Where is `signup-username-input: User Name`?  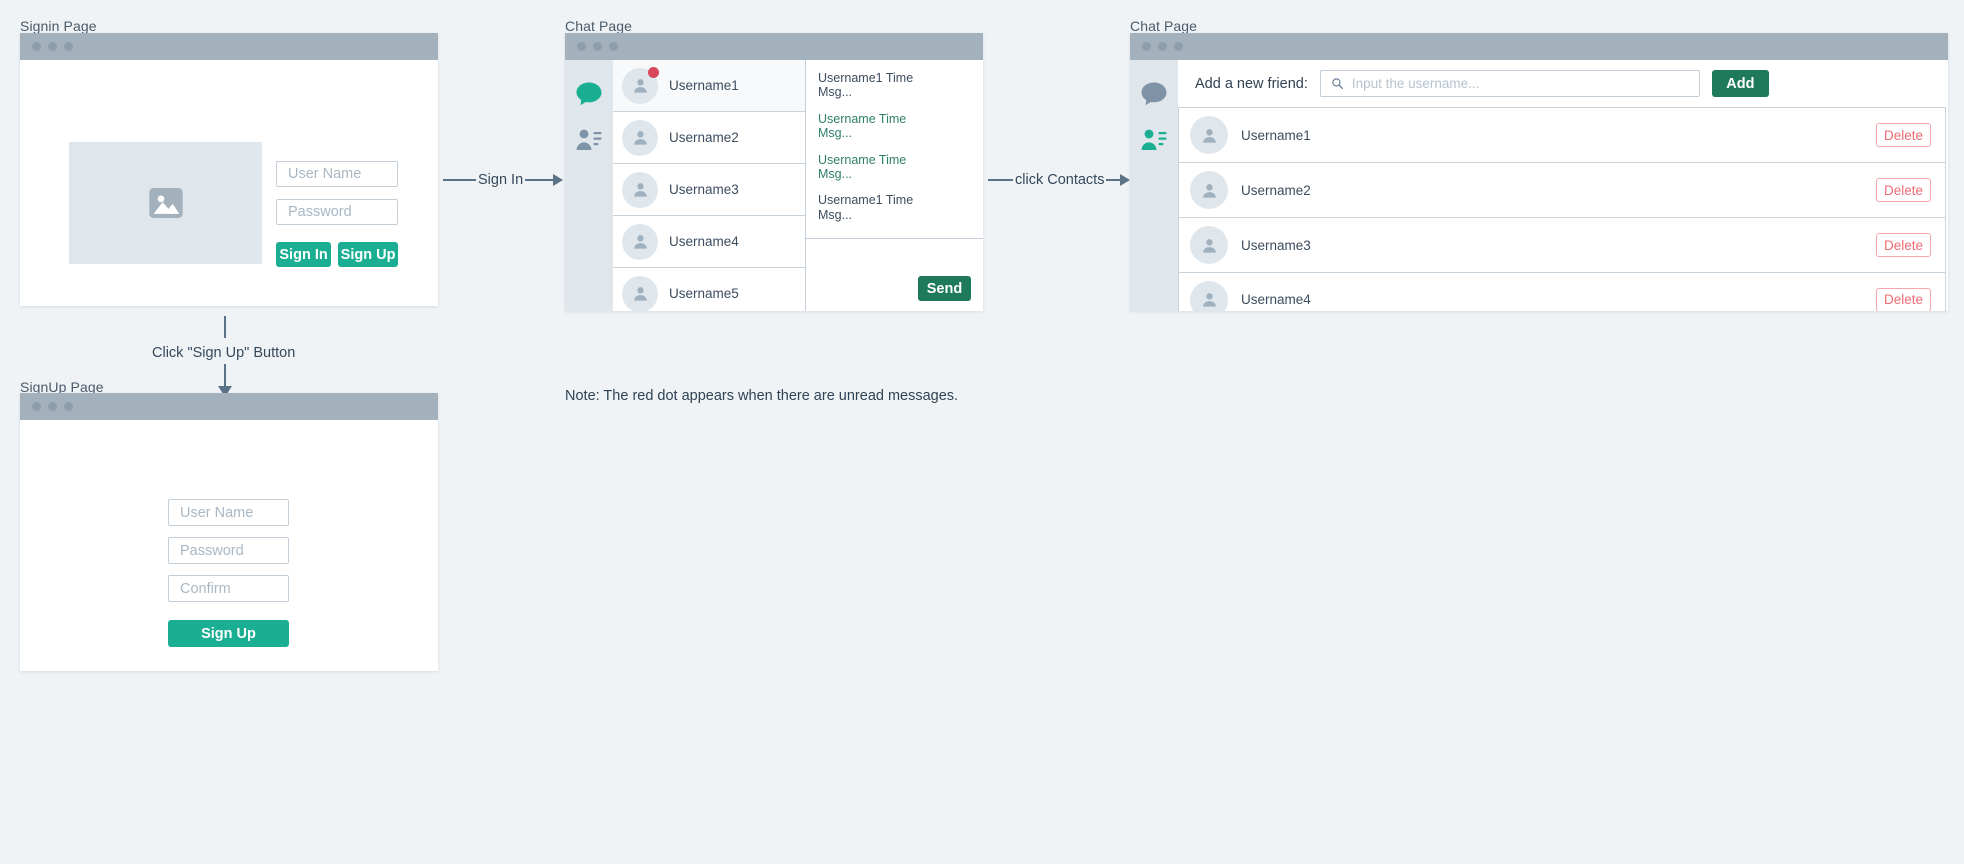
signup-username-input: User Name is located at coordinates (228, 512).